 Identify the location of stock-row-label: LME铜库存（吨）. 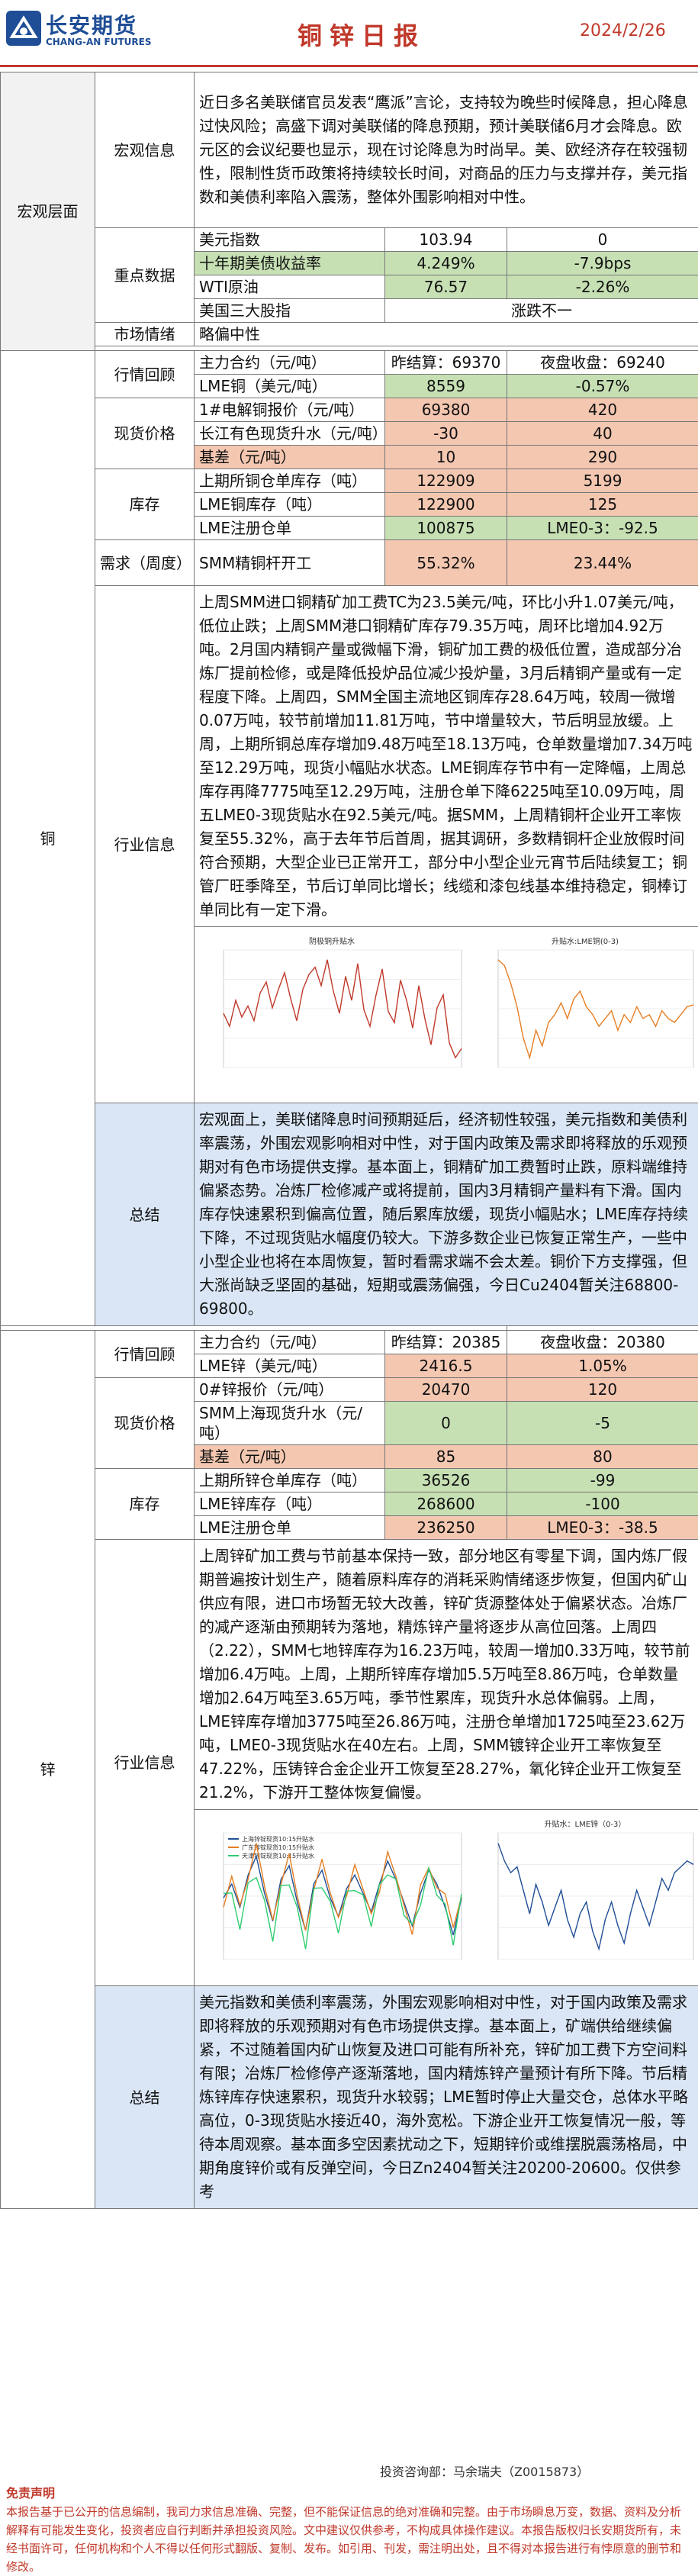
(290, 505).